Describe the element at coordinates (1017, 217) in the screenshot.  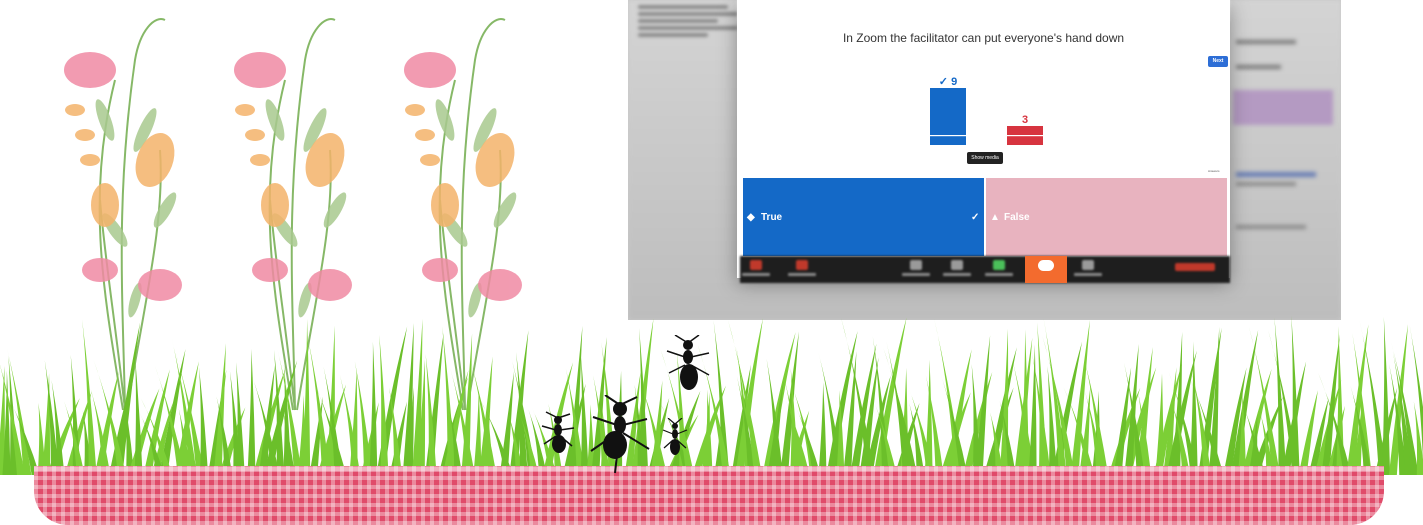
I see `answer-false-label: False` at that location.